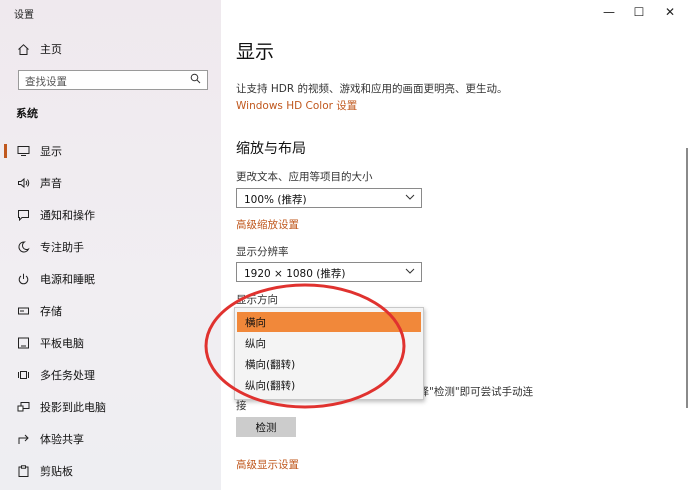  I want to click on sidebar-item-sound: 声音, so click(110, 183).